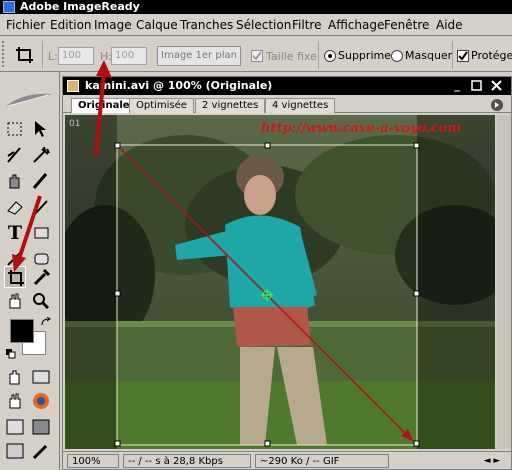 The width and height of the screenshot is (512, 470). Describe the element at coordinates (206, 25) in the screenshot. I see `menu-tranches: Tranches` at that location.